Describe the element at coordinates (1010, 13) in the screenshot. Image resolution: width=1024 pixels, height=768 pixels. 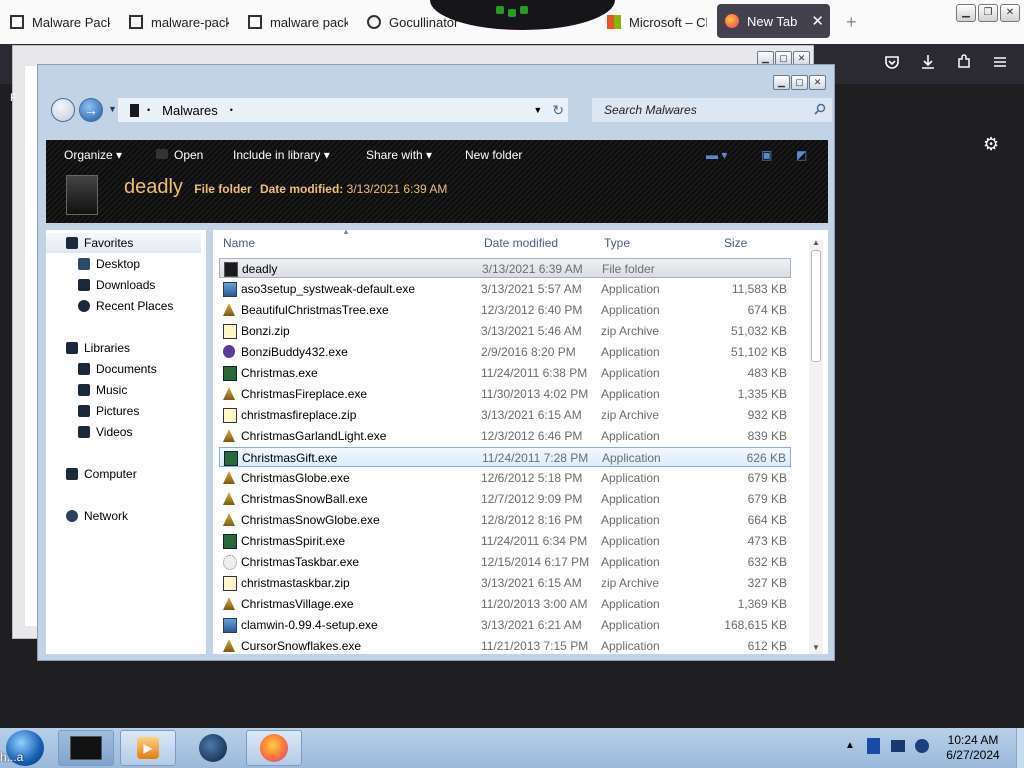
I see `close-window-button: ✕` at that location.